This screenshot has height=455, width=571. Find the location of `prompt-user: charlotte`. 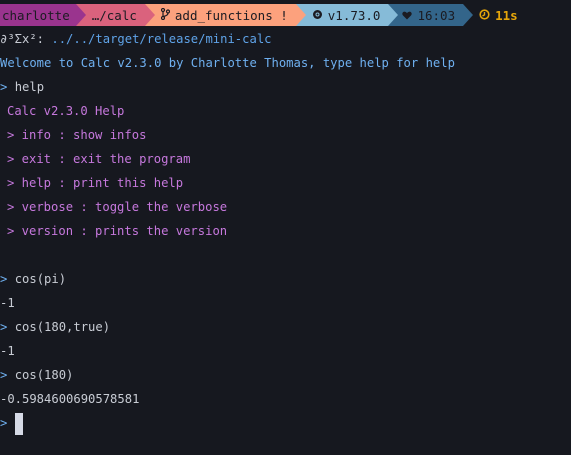

prompt-user: charlotte is located at coordinates (36, 15).